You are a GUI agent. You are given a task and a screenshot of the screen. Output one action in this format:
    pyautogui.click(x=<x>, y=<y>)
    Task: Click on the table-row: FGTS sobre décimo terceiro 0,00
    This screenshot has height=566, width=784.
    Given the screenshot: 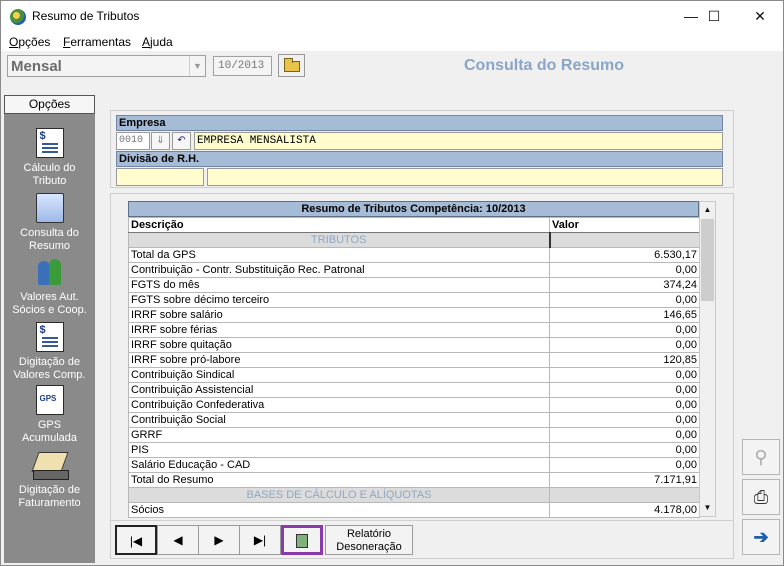 What is the action you would take?
    pyautogui.click(x=414, y=300)
    